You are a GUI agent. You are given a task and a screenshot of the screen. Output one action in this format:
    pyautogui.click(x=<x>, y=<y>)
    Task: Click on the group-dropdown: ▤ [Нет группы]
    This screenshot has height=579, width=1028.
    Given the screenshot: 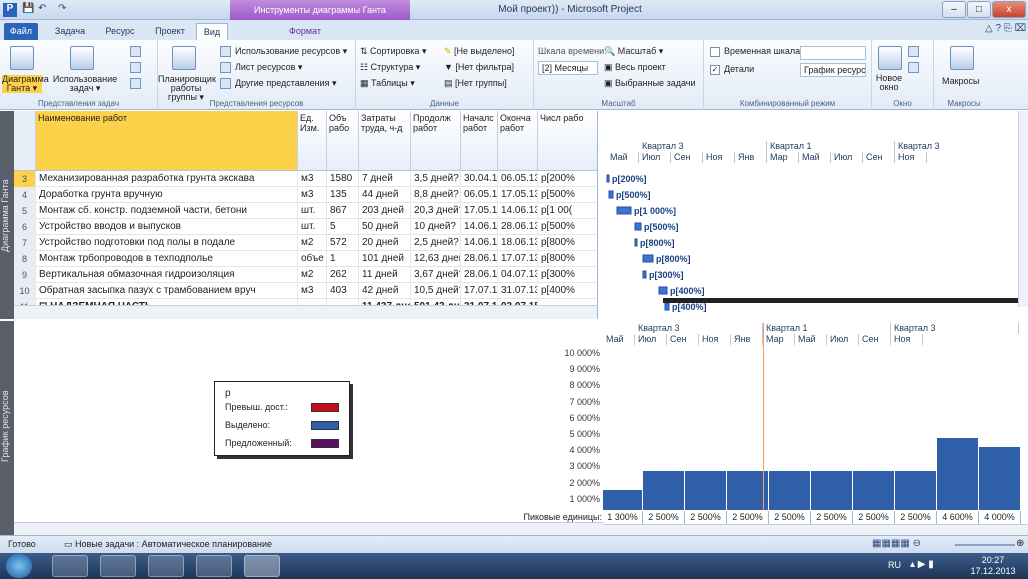 What is the action you would take?
    pyautogui.click(x=475, y=83)
    